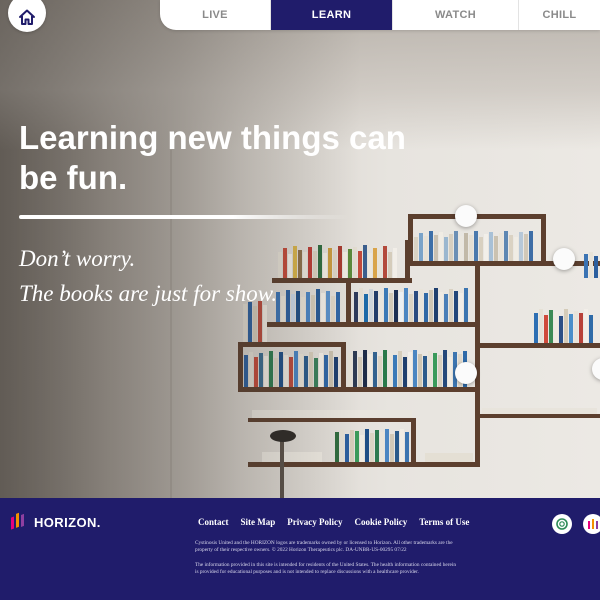  I want to click on horizon-mark-icon, so click(593, 524).